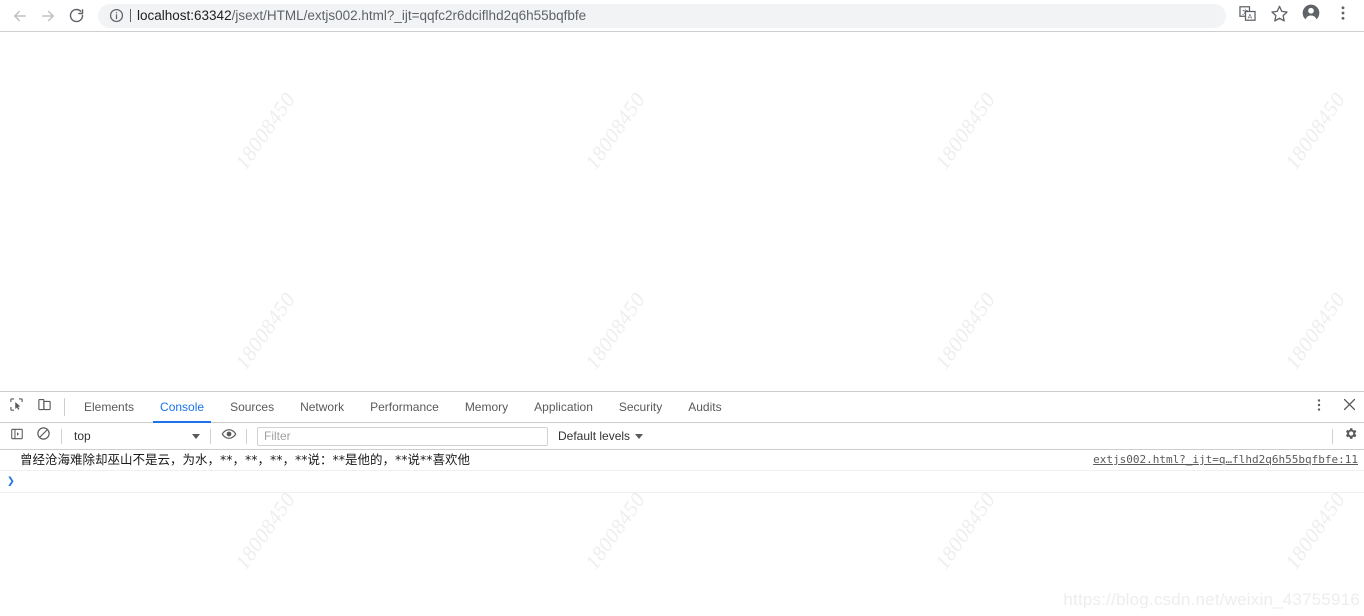 The height and width of the screenshot is (616, 1364). I want to click on forward-arrow-icon, so click(48, 16).